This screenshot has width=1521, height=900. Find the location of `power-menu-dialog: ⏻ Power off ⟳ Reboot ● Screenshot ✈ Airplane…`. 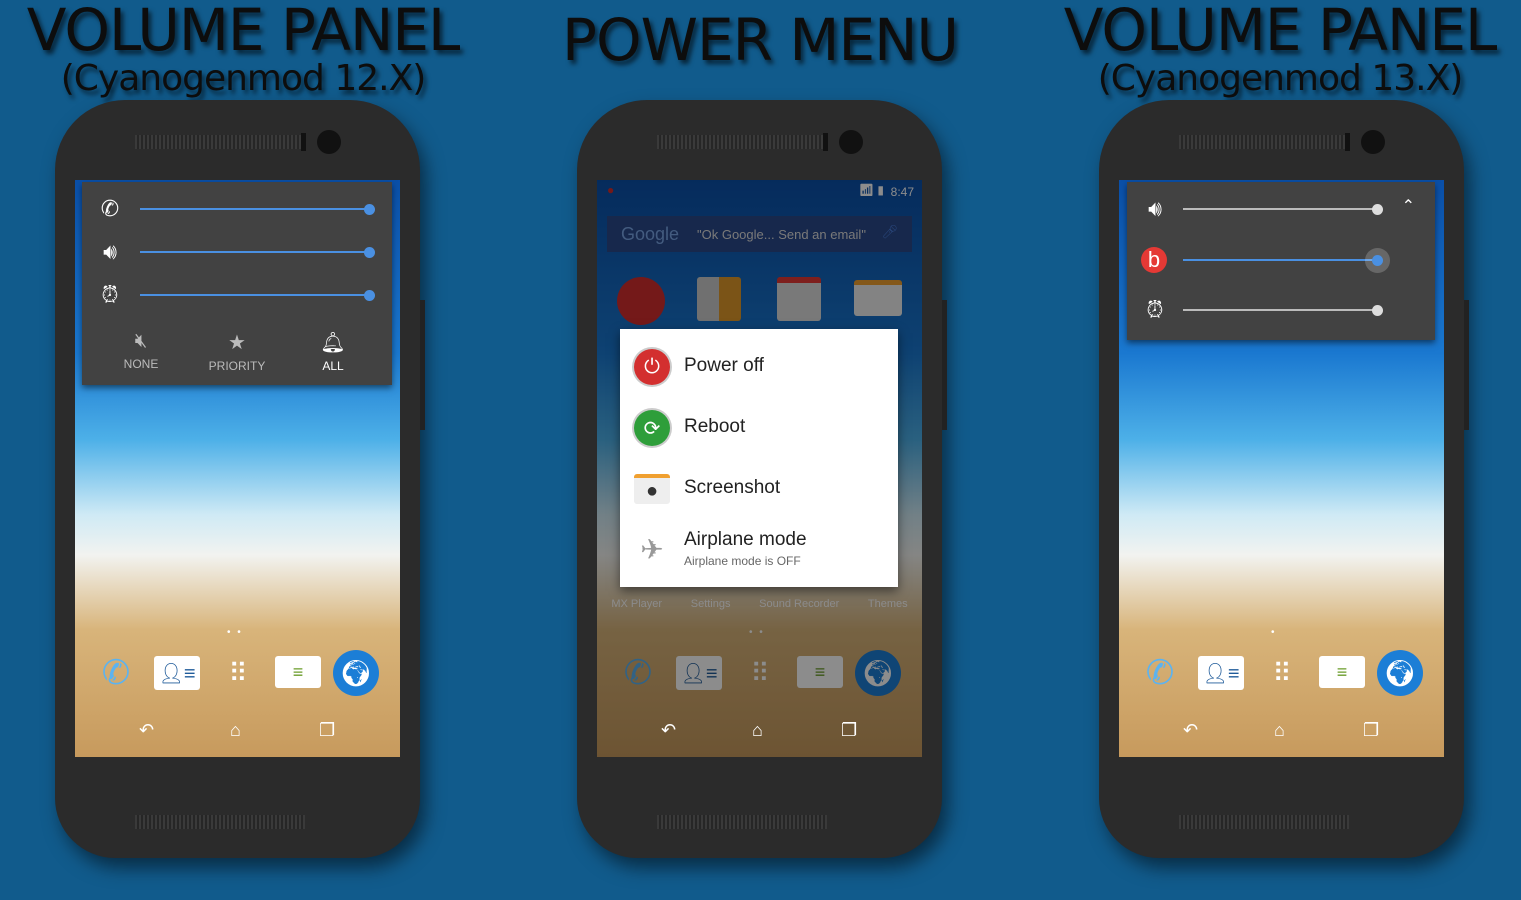

power-menu-dialog: ⏻ Power off ⟳ Reboot ● Screenshot ✈ Airplane… is located at coordinates (759, 458).